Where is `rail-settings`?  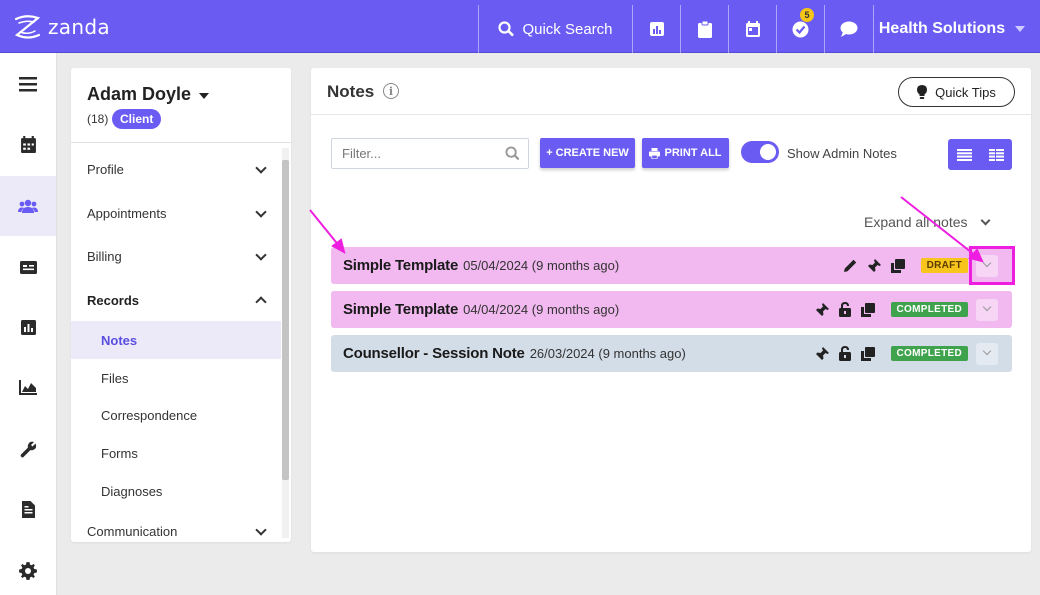 rail-settings is located at coordinates (28, 569).